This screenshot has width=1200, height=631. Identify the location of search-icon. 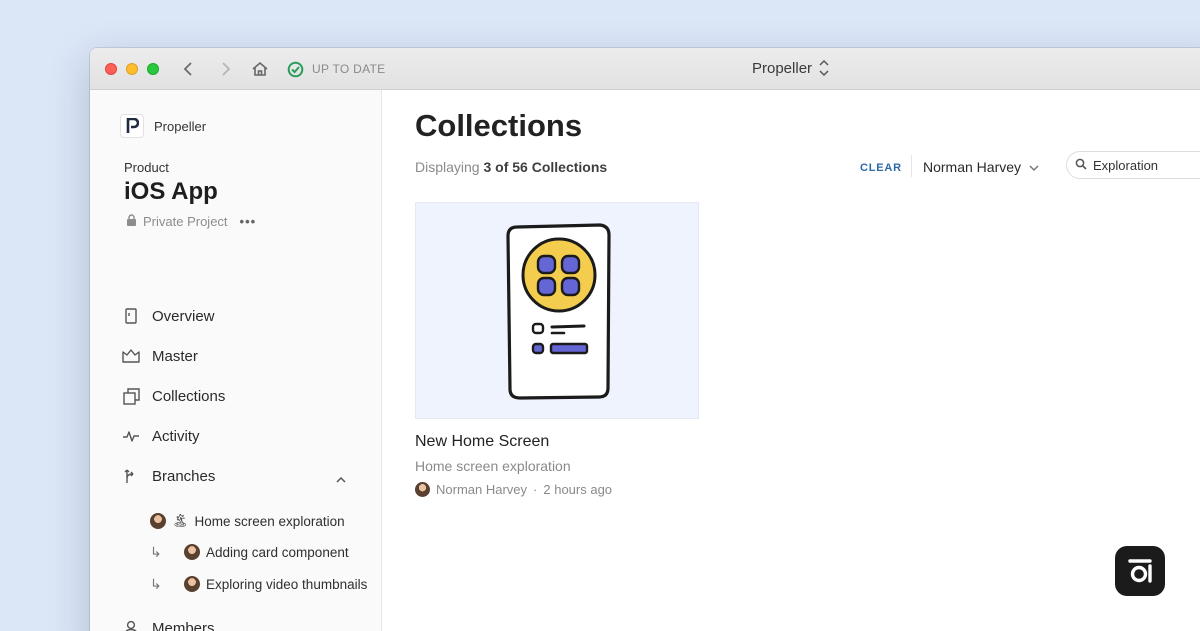
(1081, 165).